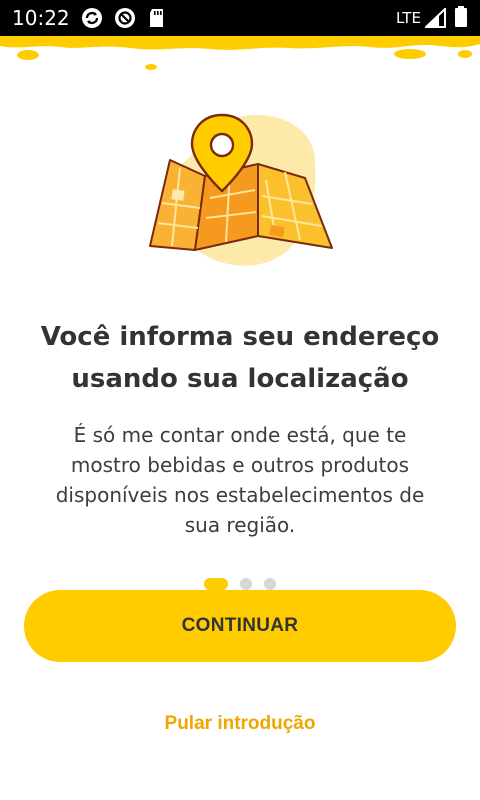  I want to click on continue-button: CONTINUAR, so click(240, 626).